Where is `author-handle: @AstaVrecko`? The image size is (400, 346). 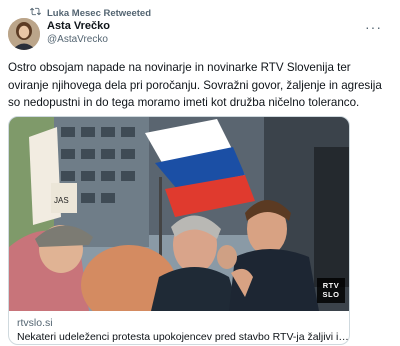
author-handle: @AstaVrecko is located at coordinates (78, 40).